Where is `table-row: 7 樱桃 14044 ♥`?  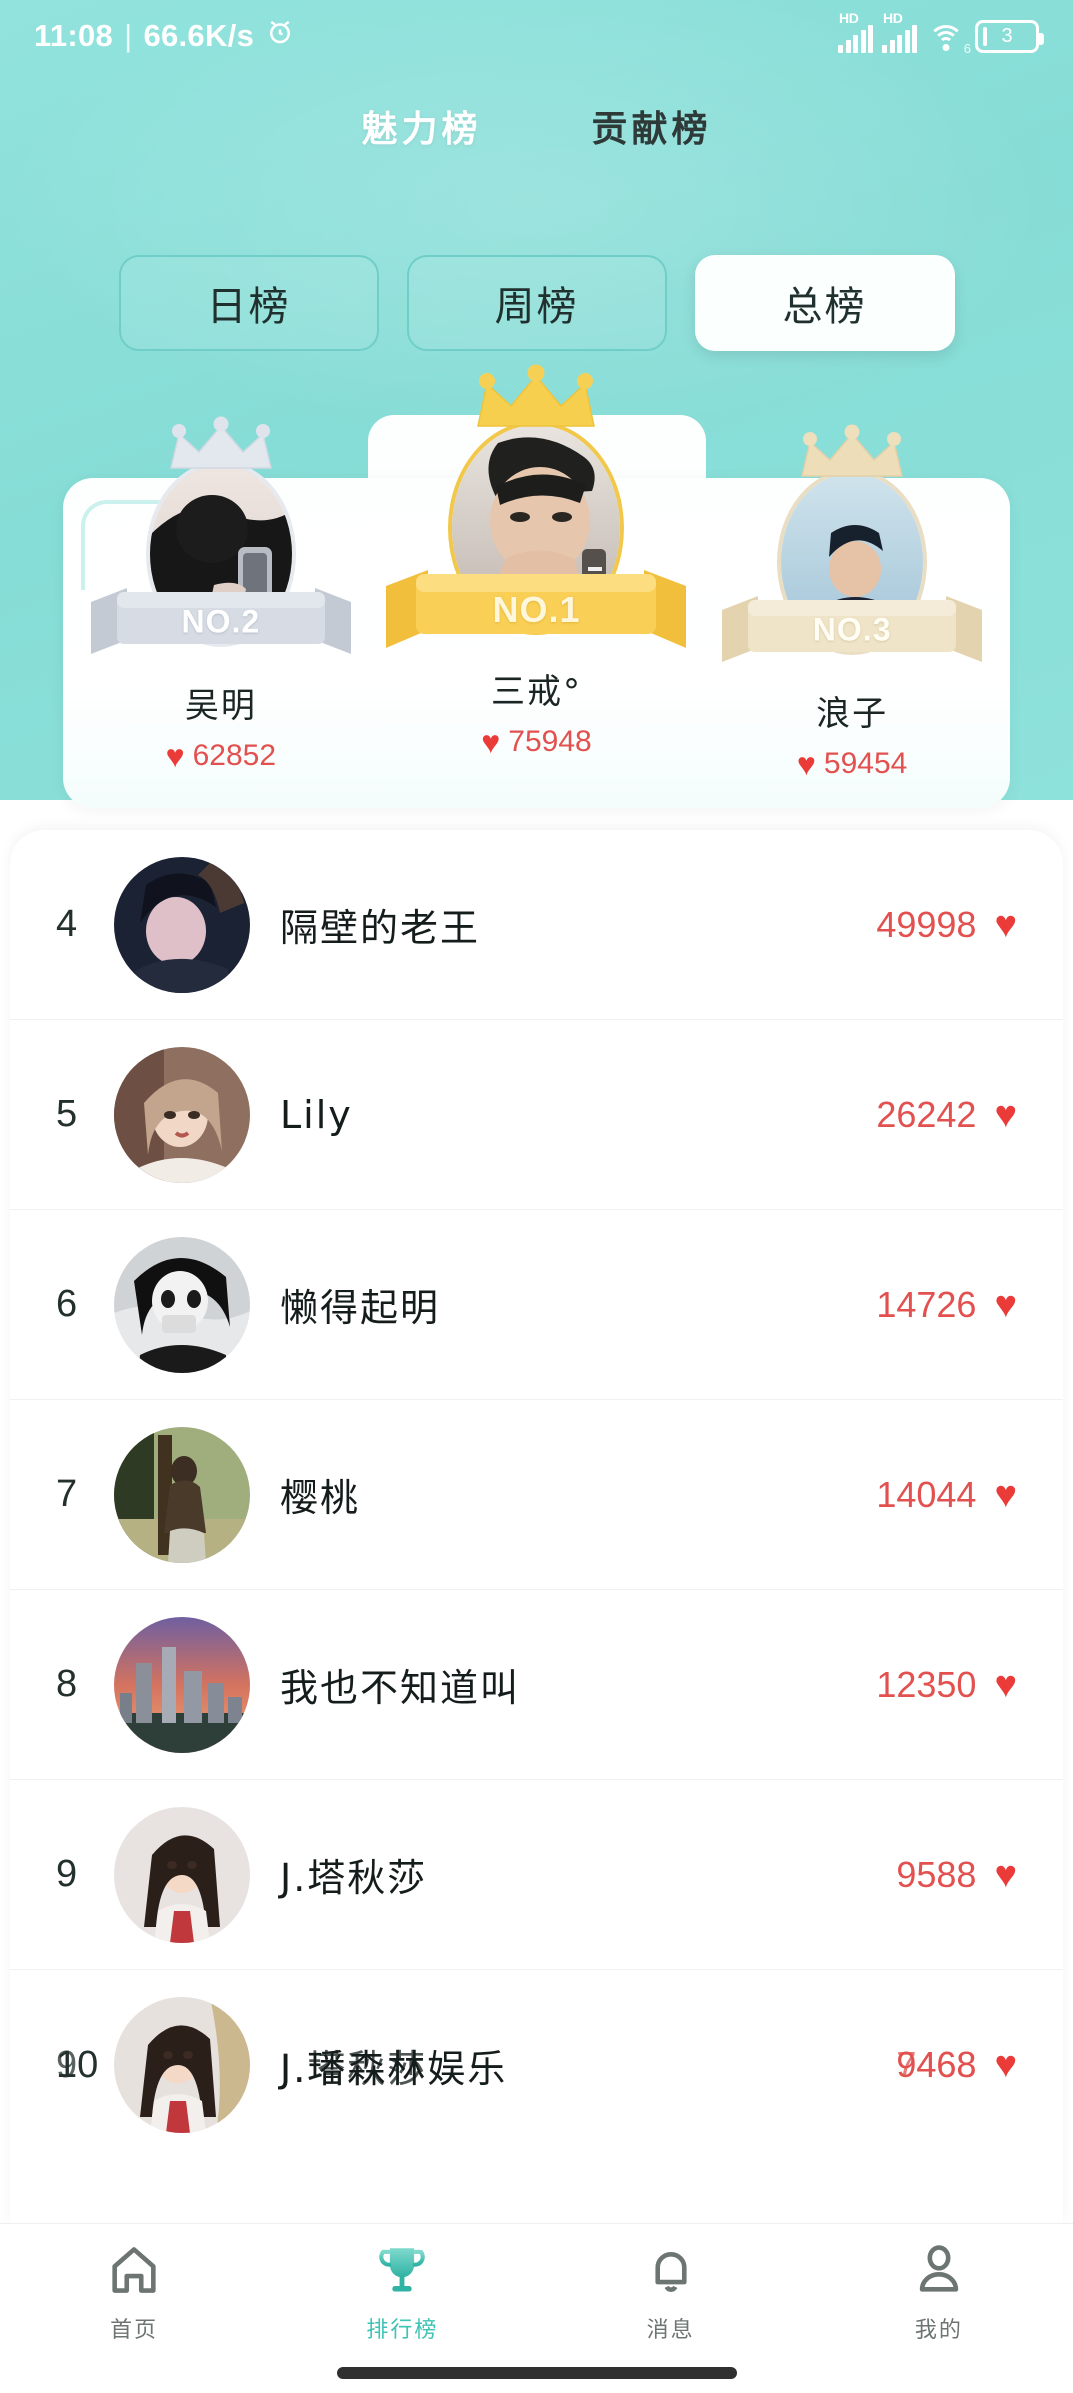 table-row: 7 樱桃 14044 ♥ is located at coordinates (536, 1495).